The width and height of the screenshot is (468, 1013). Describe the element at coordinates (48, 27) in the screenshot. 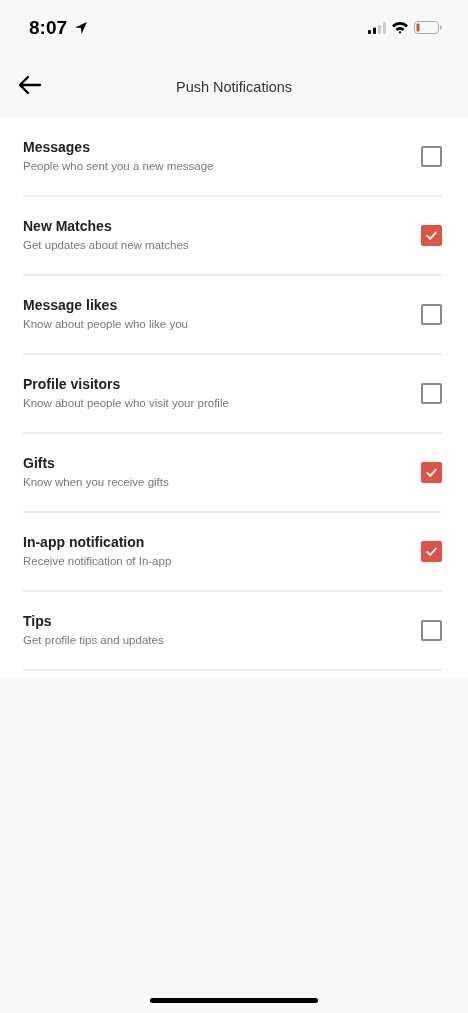

I see `status-time: 8:07` at that location.